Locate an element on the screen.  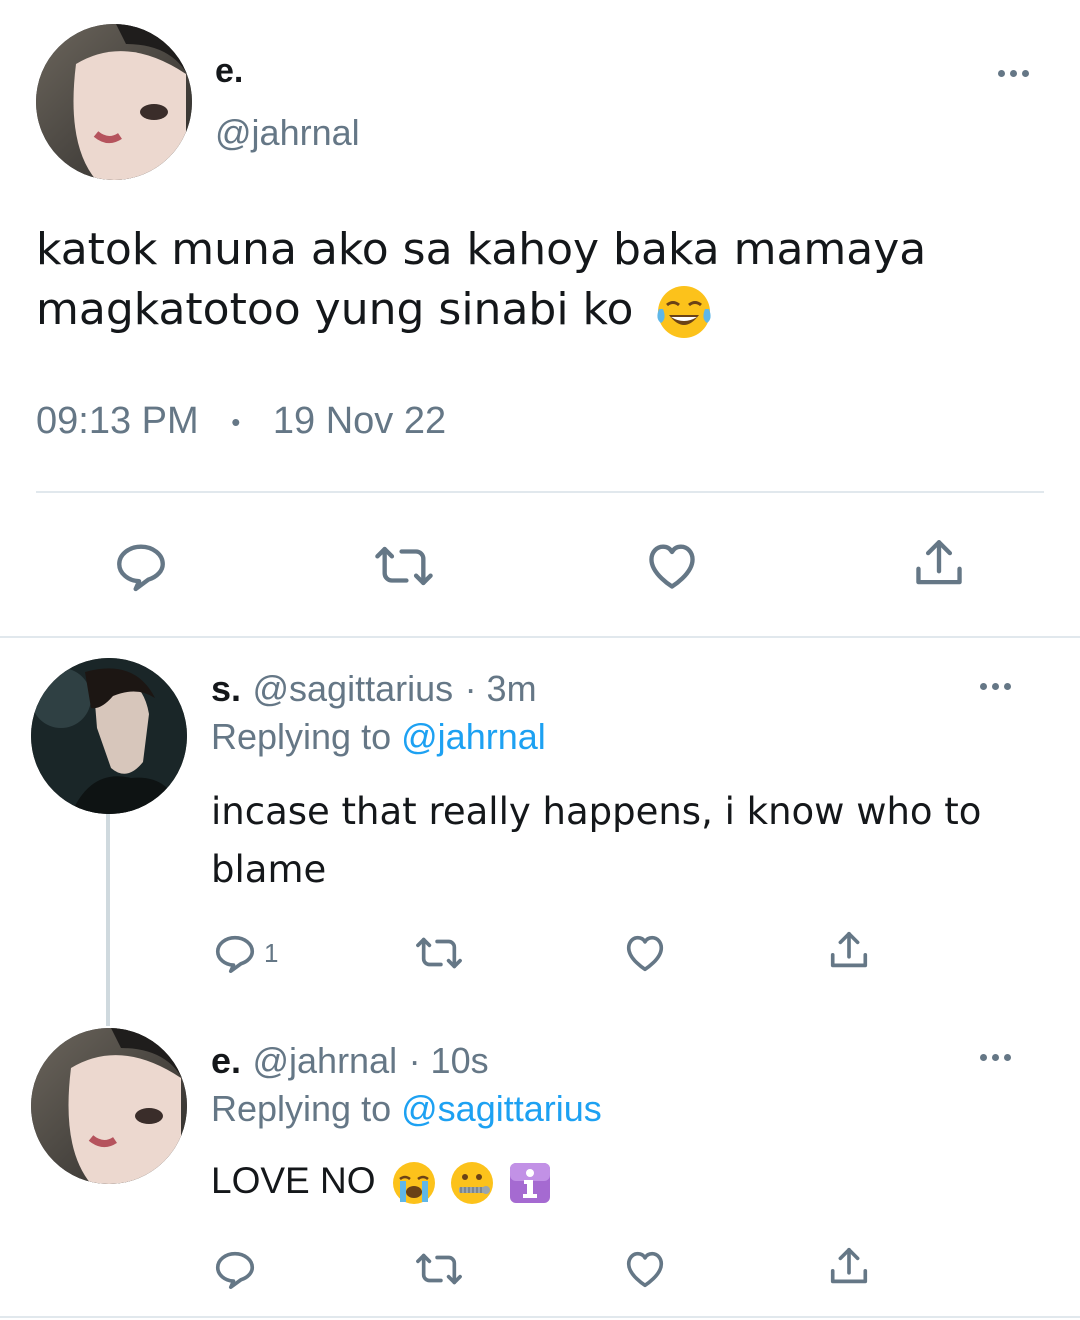
reply2-text: LOVE NO is located at coordinates (382, 1181).